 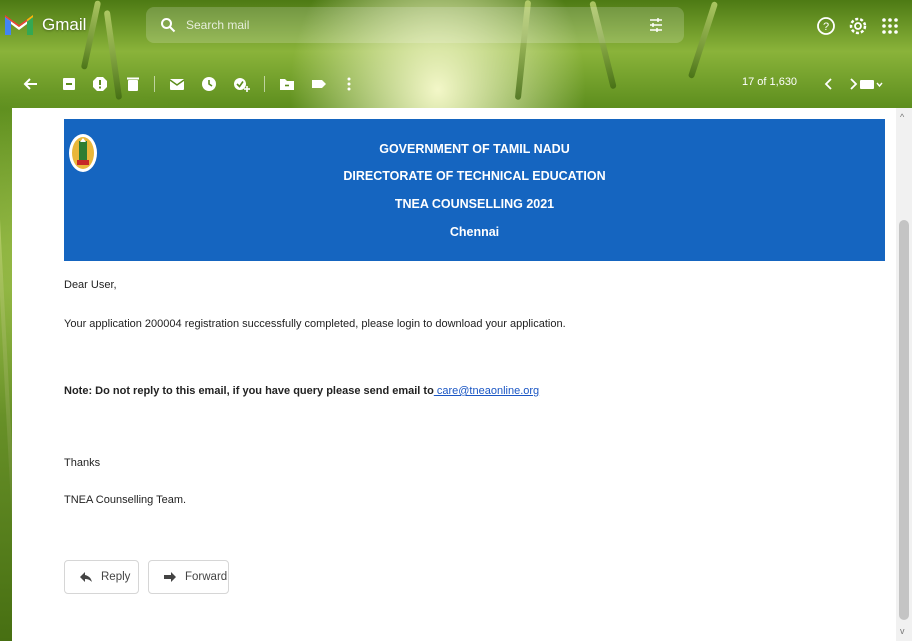 I want to click on apps-icon, so click(x=890, y=26).